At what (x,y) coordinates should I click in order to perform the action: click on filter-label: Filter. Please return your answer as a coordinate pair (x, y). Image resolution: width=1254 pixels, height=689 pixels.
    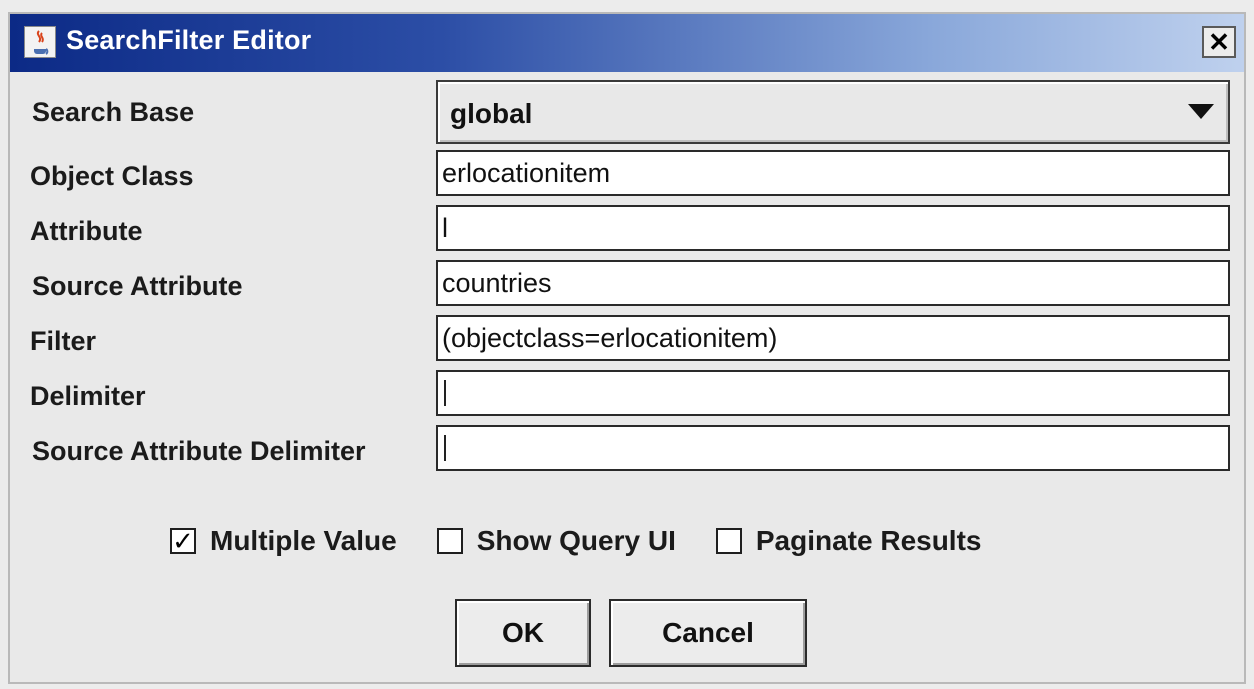
    Looking at the image, I should click on (63, 341).